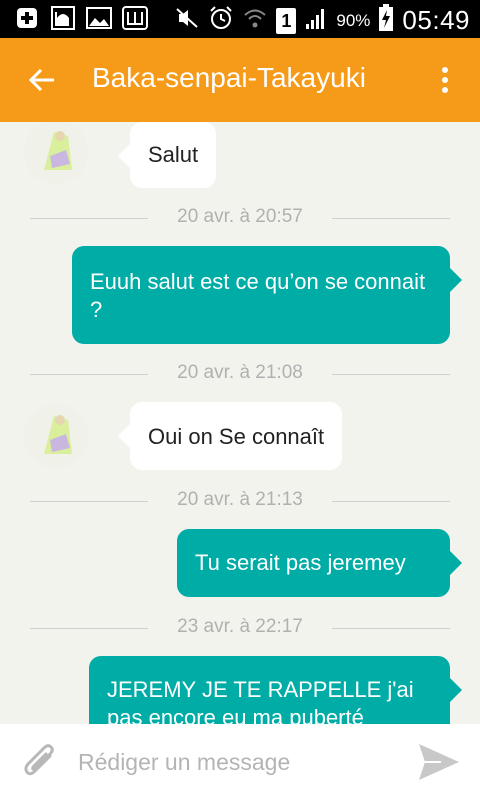 The height and width of the screenshot is (800, 480). I want to click on mute-icon, so click(187, 20).